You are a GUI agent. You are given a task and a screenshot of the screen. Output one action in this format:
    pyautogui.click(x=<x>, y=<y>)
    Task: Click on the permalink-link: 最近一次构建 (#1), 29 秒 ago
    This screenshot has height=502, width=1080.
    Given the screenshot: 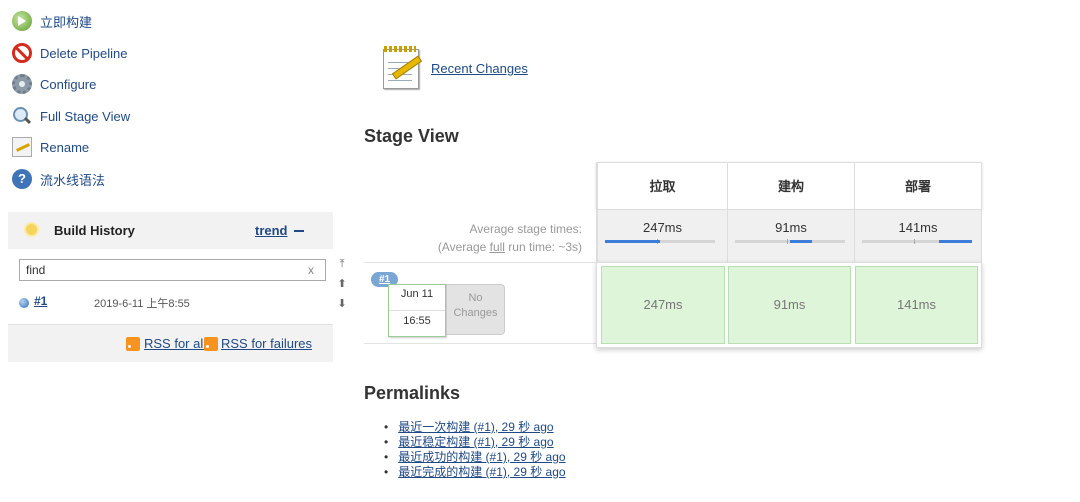 What is the action you would take?
    pyautogui.click(x=475, y=427)
    